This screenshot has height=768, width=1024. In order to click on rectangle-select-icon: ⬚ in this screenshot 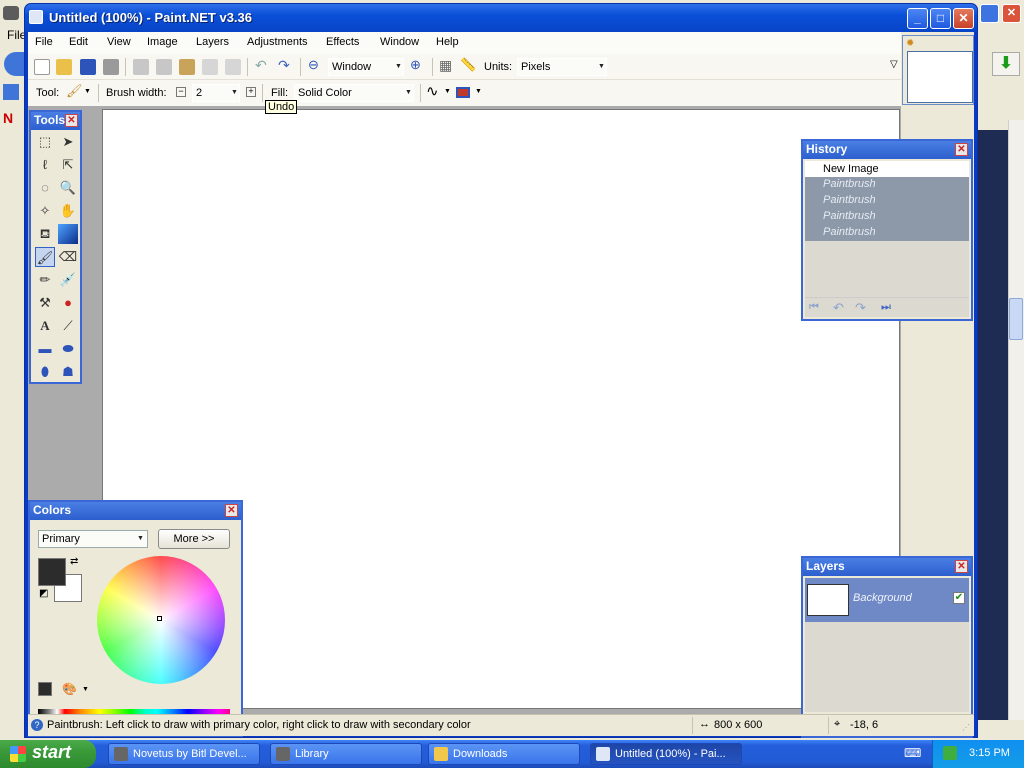, I will do `click(45, 142)`.